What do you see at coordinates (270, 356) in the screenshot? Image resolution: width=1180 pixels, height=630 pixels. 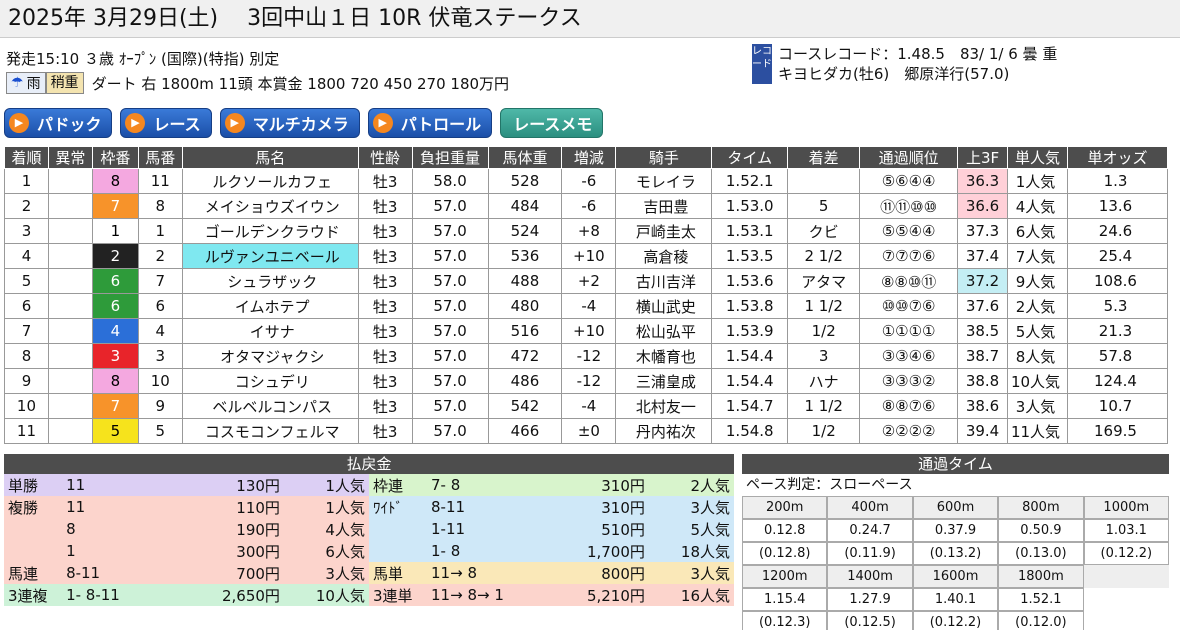 I see `horse-name-link: オタマジャクシ` at bounding box center [270, 356].